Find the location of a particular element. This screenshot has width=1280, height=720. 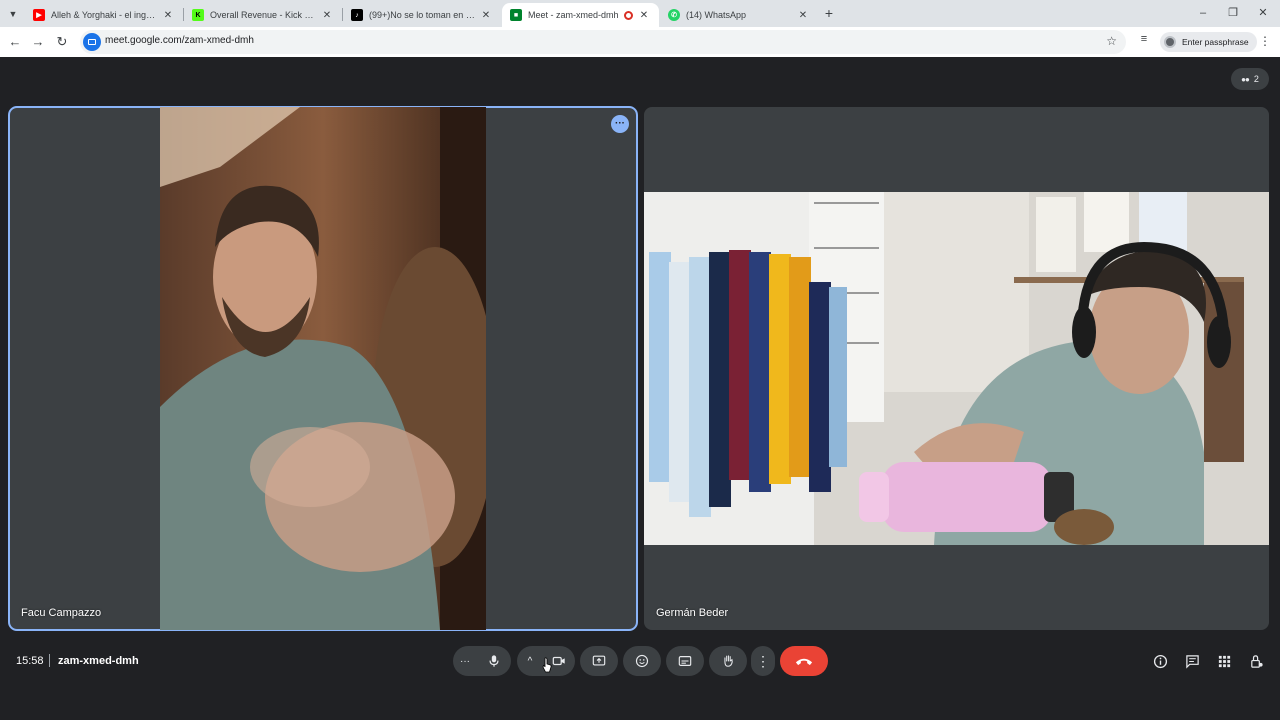

more-vert-icon: ⋮ is located at coordinates (763, 661).